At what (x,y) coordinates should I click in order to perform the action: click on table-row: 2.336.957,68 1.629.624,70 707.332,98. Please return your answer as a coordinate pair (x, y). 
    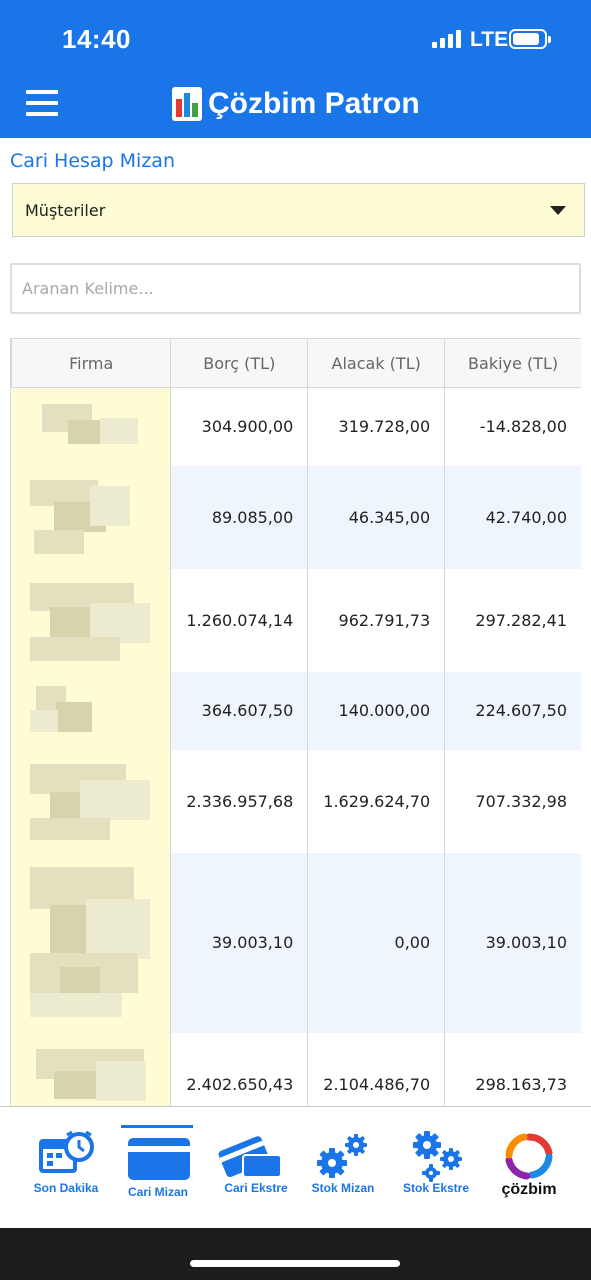
    Looking at the image, I should click on (296, 801).